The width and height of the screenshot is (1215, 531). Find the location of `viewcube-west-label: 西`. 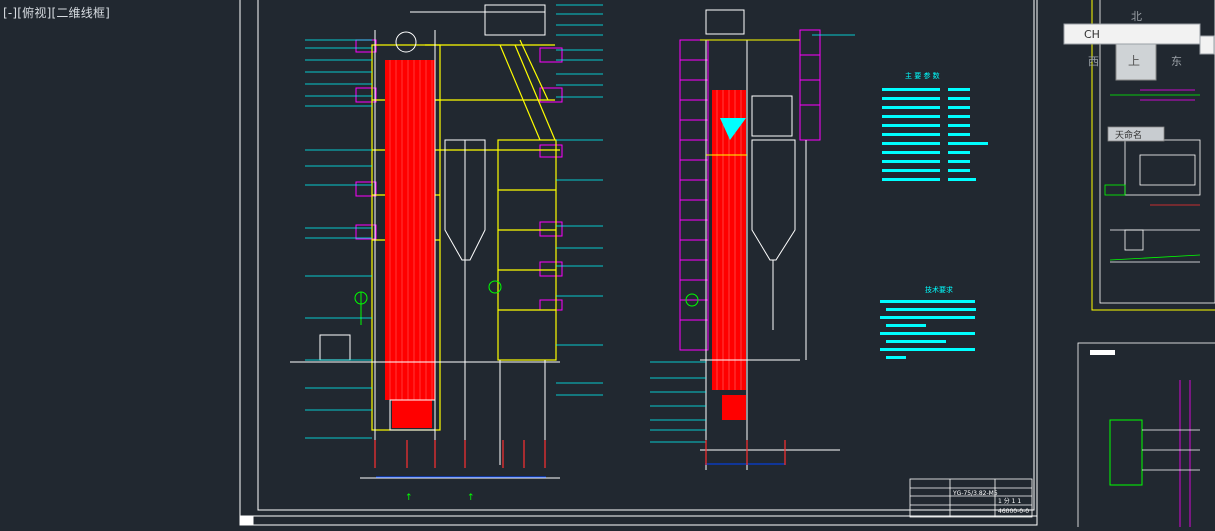

viewcube-west-label: 西 is located at coordinates (1093, 61).